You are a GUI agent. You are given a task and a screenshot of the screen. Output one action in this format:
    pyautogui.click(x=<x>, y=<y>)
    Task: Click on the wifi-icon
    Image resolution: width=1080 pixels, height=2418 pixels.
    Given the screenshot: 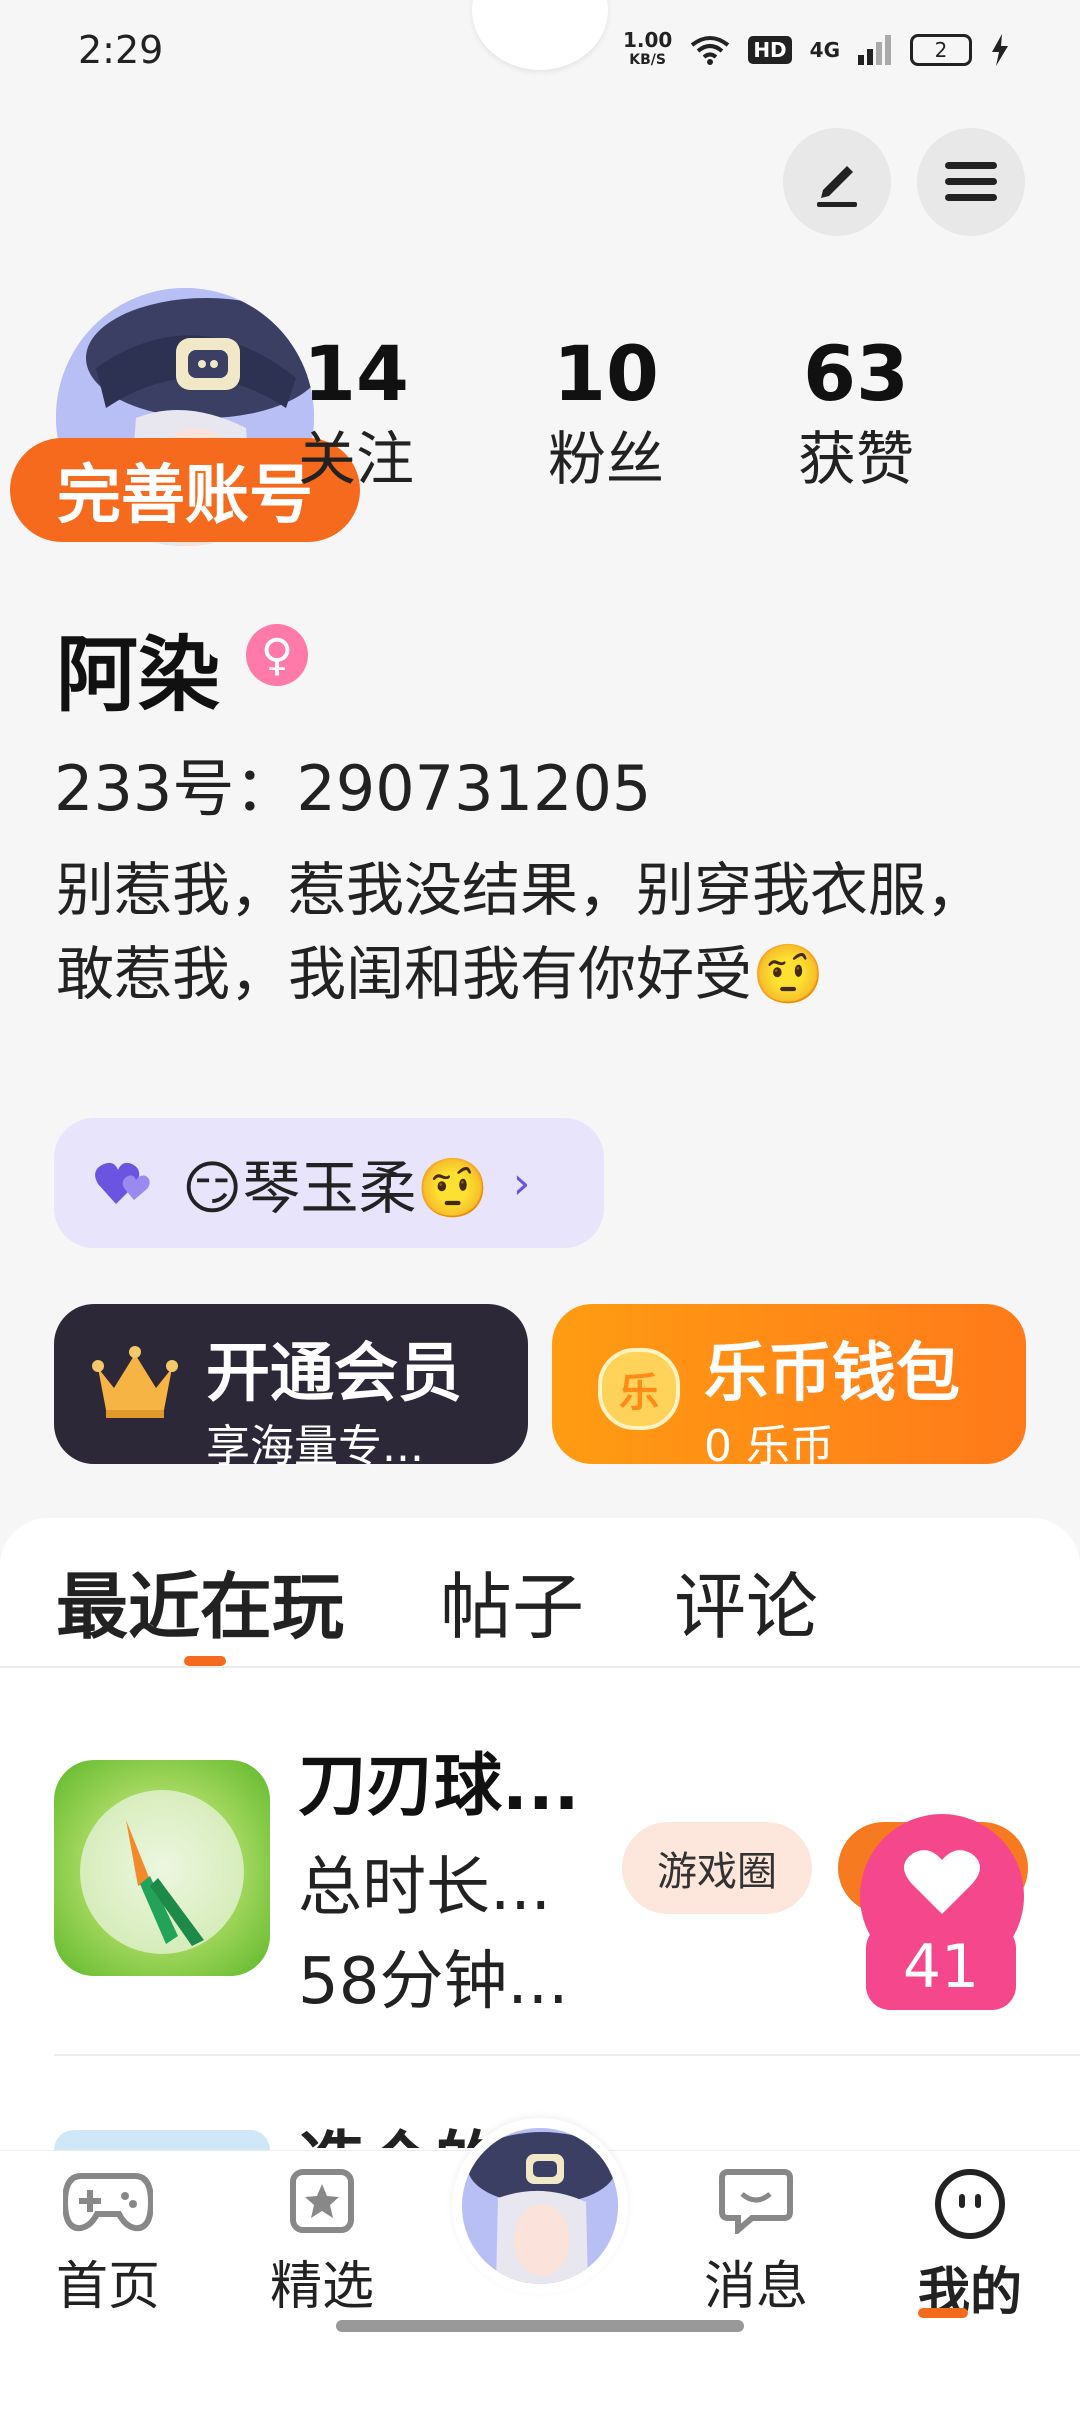 What is the action you would take?
    pyautogui.click(x=710, y=50)
    